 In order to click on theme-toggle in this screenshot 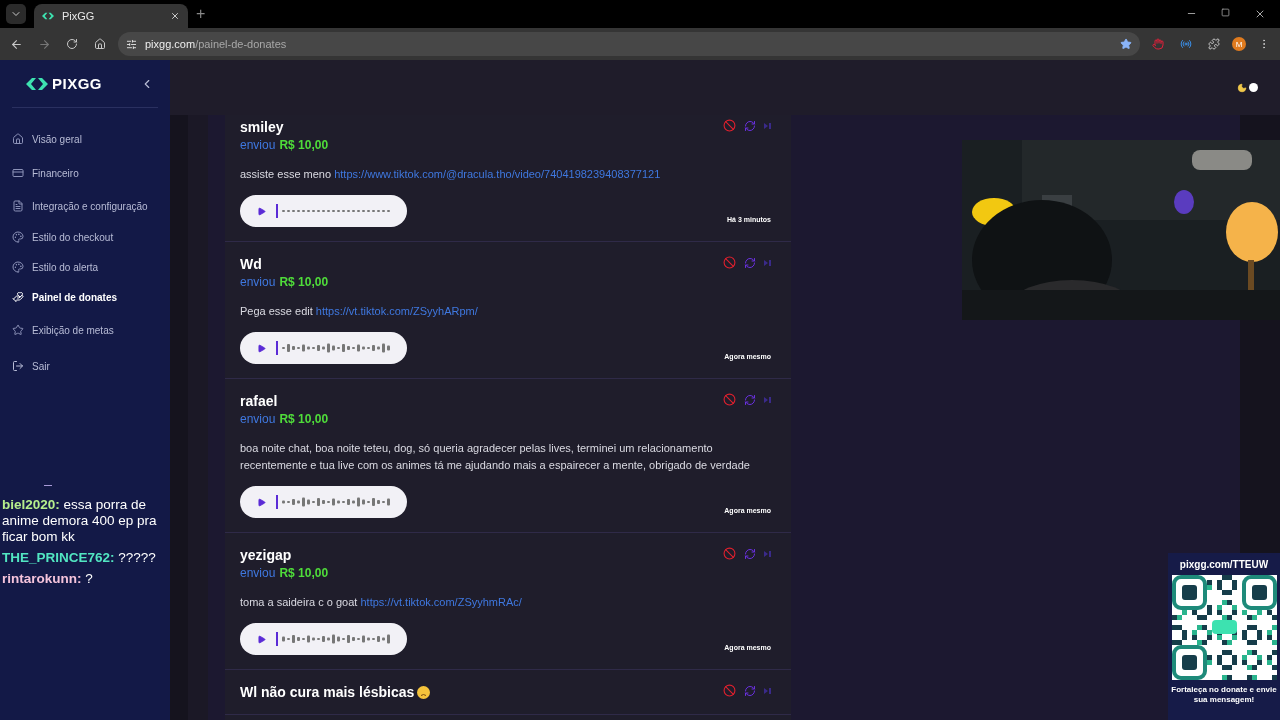, I will do `click(1247, 87)`.